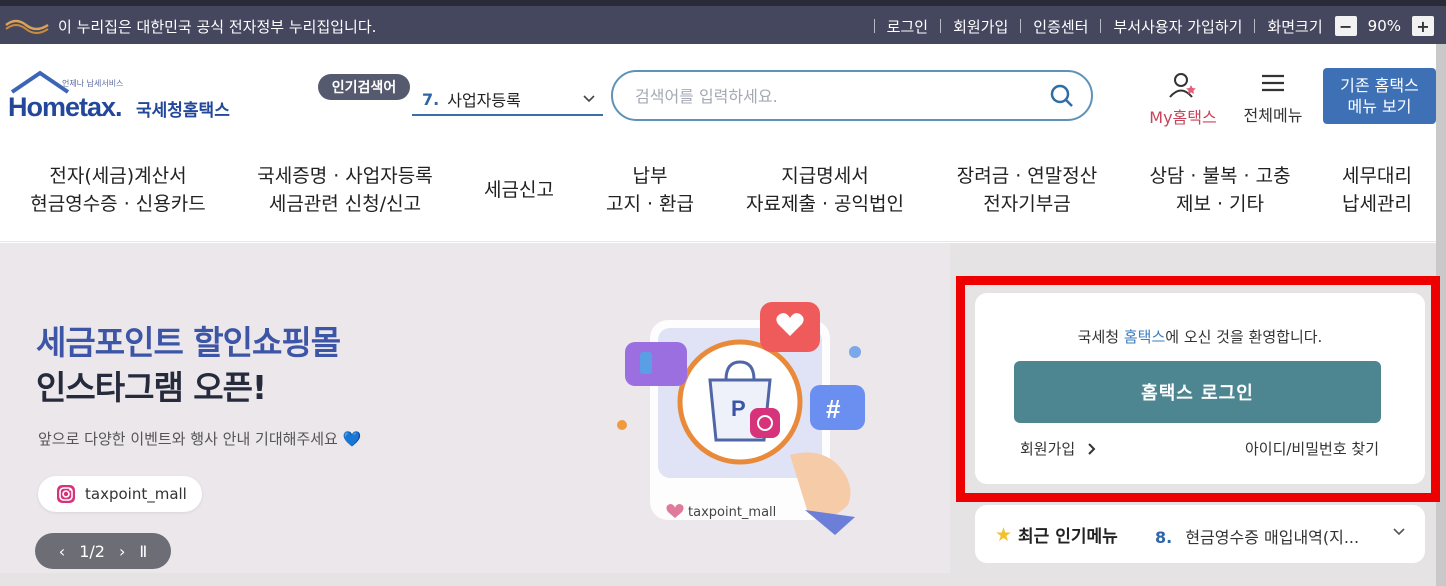 The height and width of the screenshot is (586, 1446). I want to click on logo-wordmark: Hometax., so click(65, 107).